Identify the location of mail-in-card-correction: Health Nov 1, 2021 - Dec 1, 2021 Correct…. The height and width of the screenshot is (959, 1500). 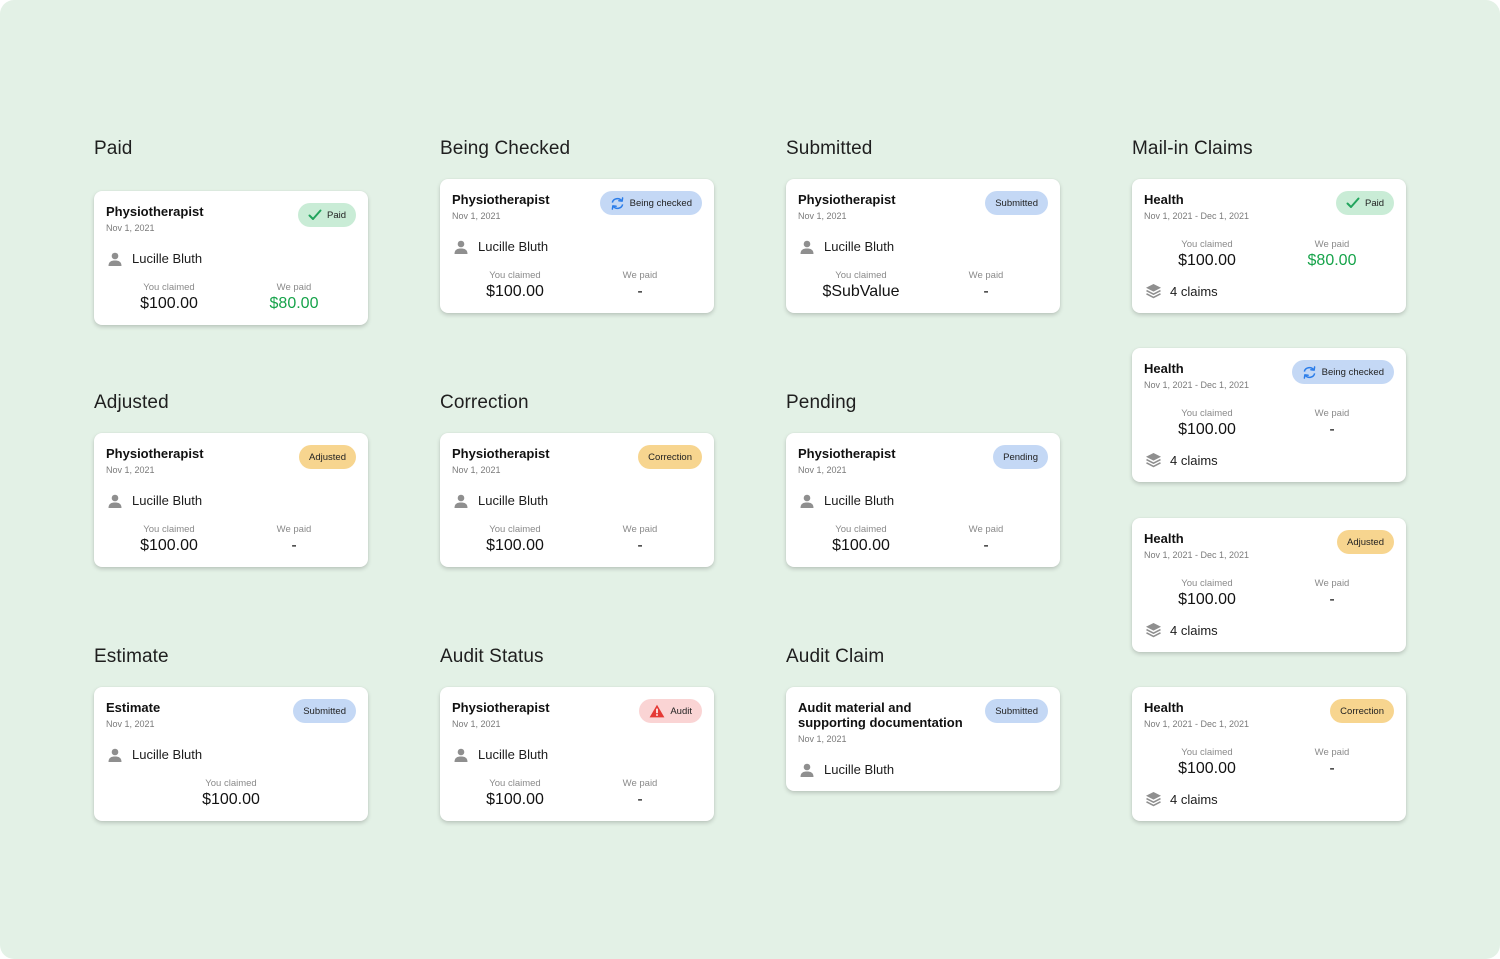
(1269, 754).